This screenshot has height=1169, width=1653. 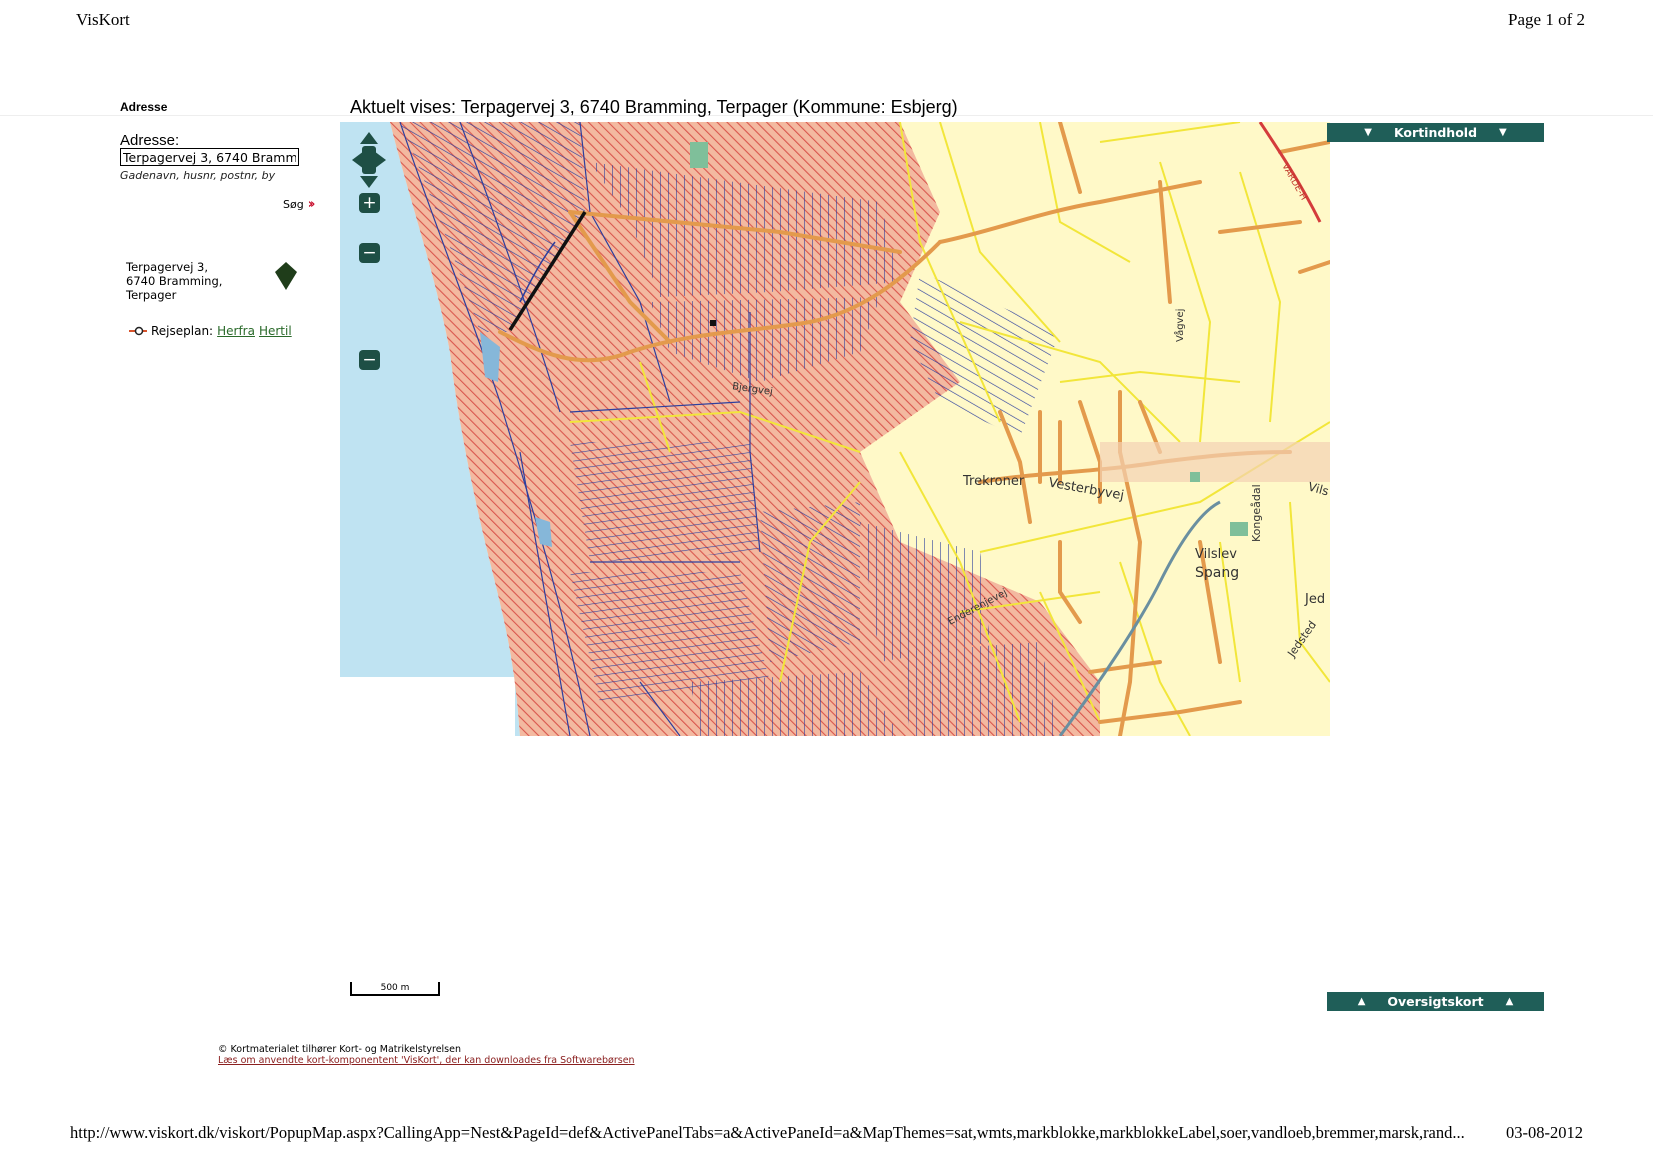 I want to click on map-label-kongeadal: Kongeådal, so click(x=1256, y=513).